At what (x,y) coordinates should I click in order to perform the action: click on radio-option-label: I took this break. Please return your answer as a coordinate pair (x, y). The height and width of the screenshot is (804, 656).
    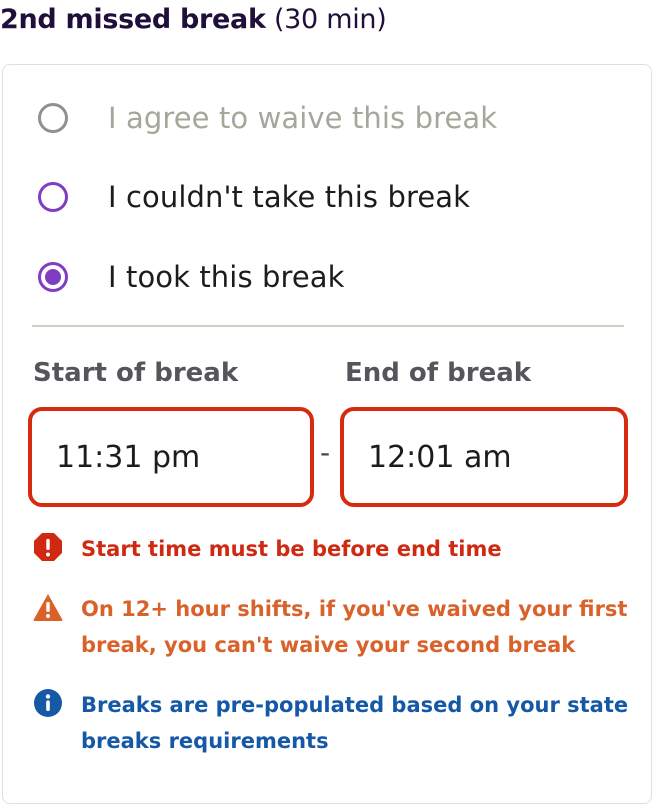
    Looking at the image, I should click on (226, 277).